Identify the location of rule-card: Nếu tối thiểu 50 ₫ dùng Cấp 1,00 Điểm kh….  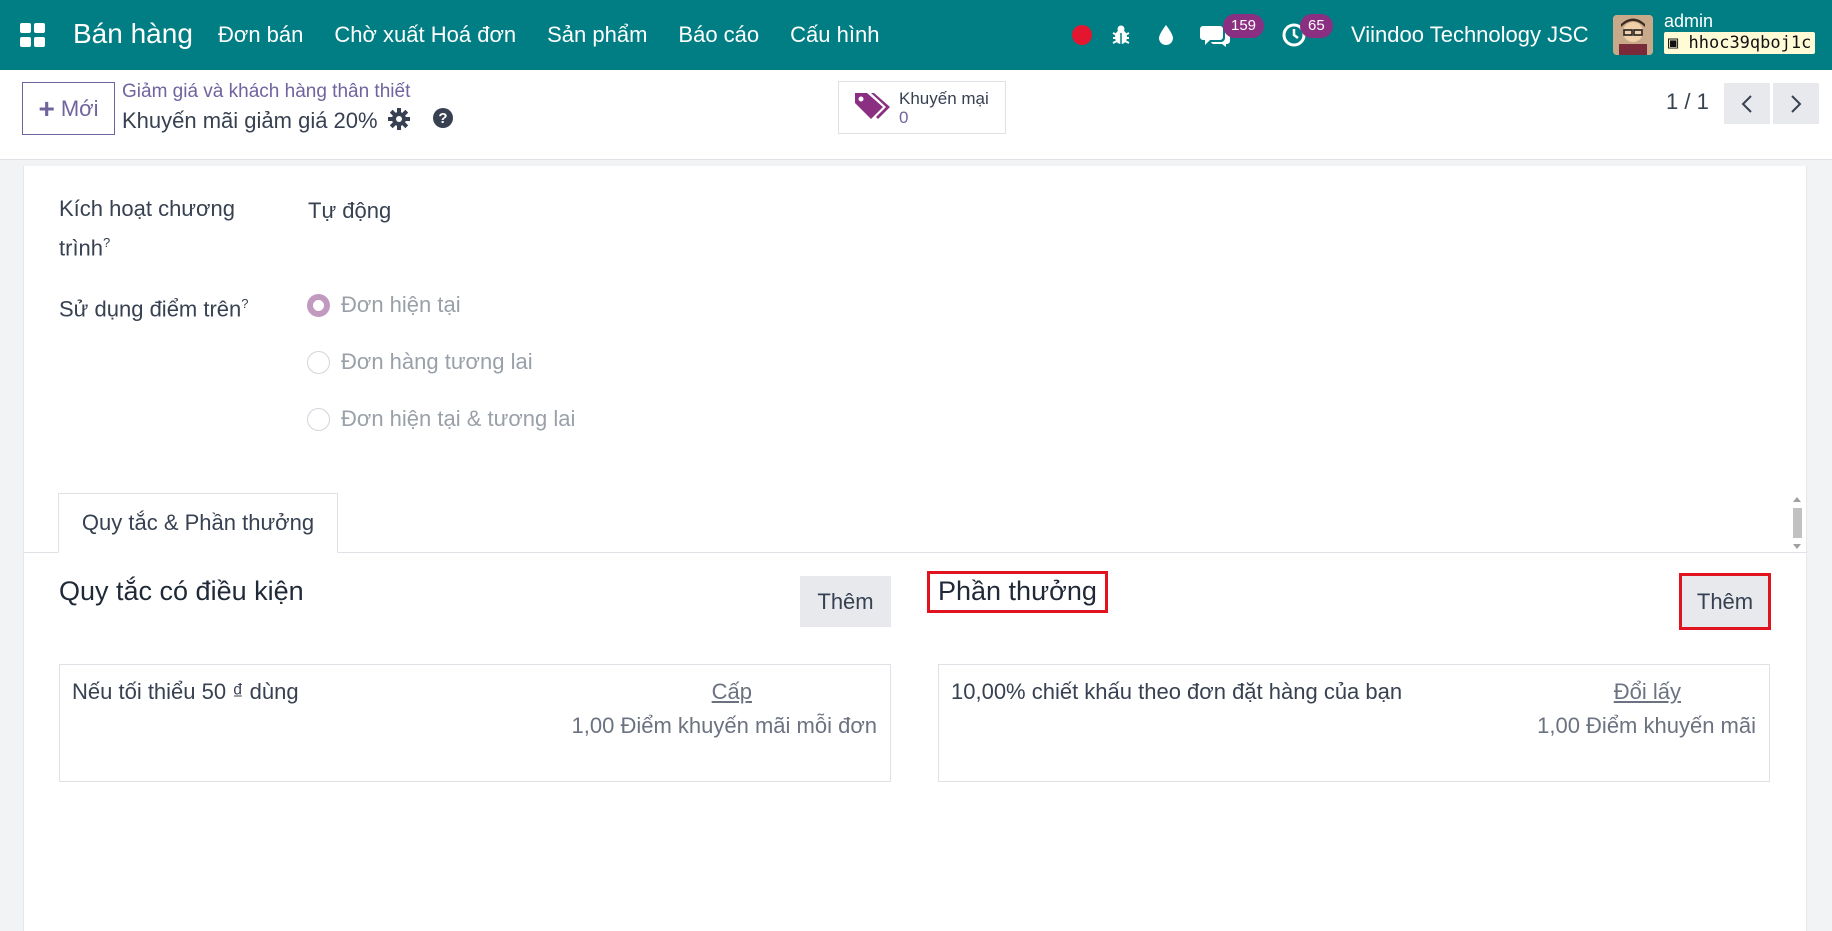
(475, 723).